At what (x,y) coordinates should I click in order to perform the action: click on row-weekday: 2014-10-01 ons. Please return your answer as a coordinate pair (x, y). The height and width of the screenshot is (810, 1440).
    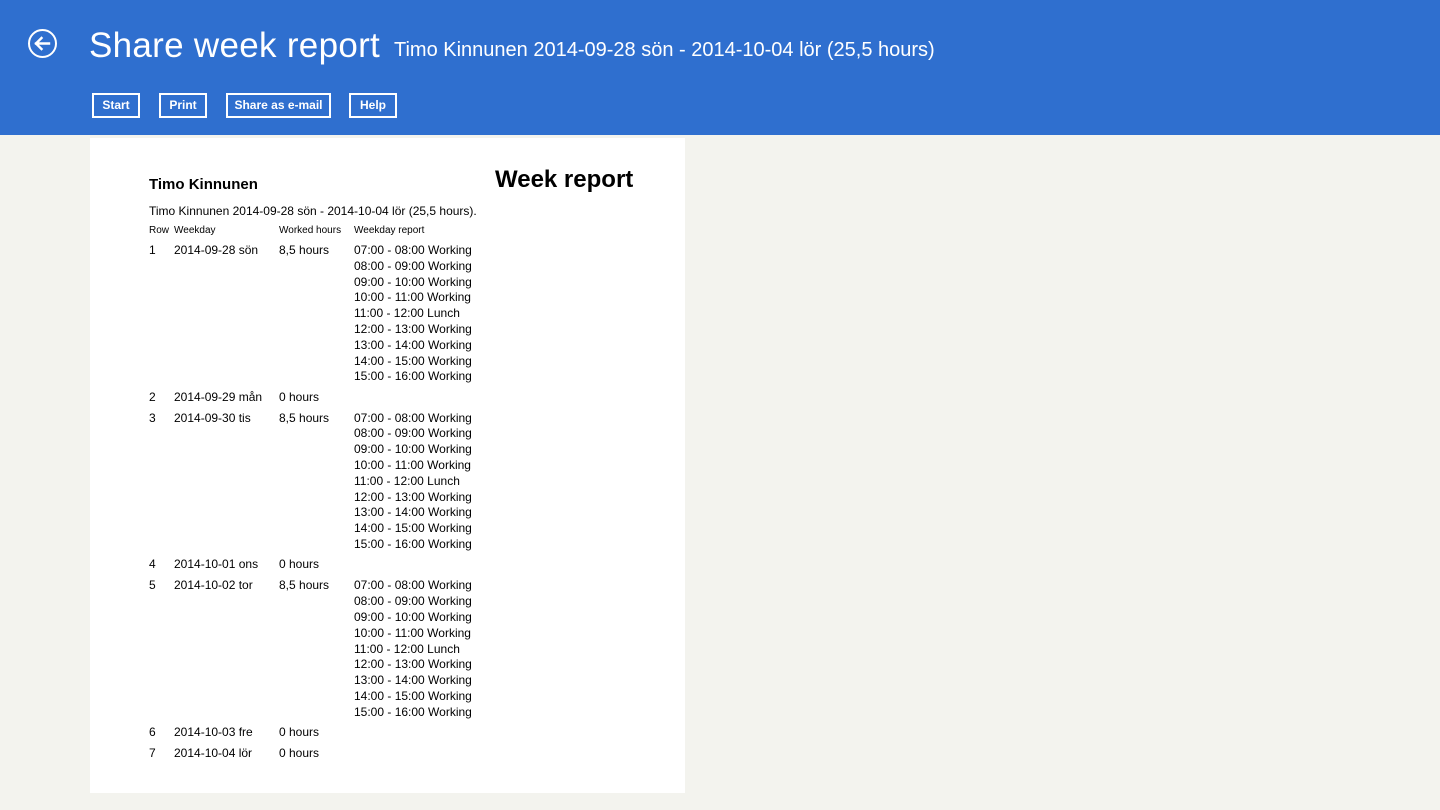
    Looking at the image, I should click on (216, 564).